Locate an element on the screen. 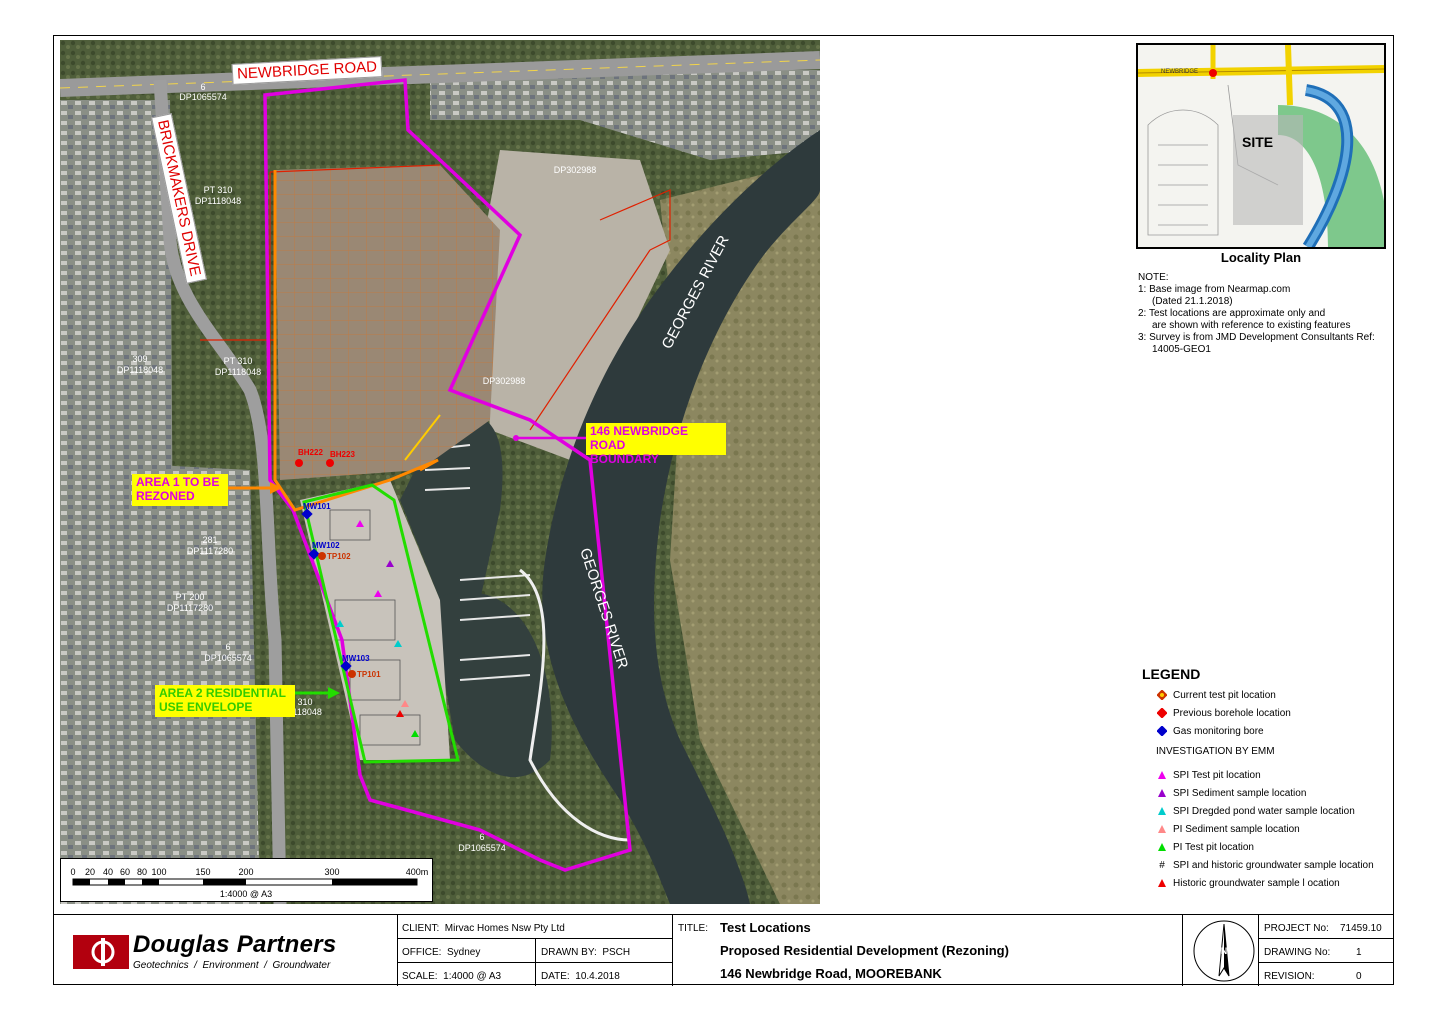 The width and height of the screenshot is (1446, 1022). scale-tick: 150 is located at coordinates (202, 872).